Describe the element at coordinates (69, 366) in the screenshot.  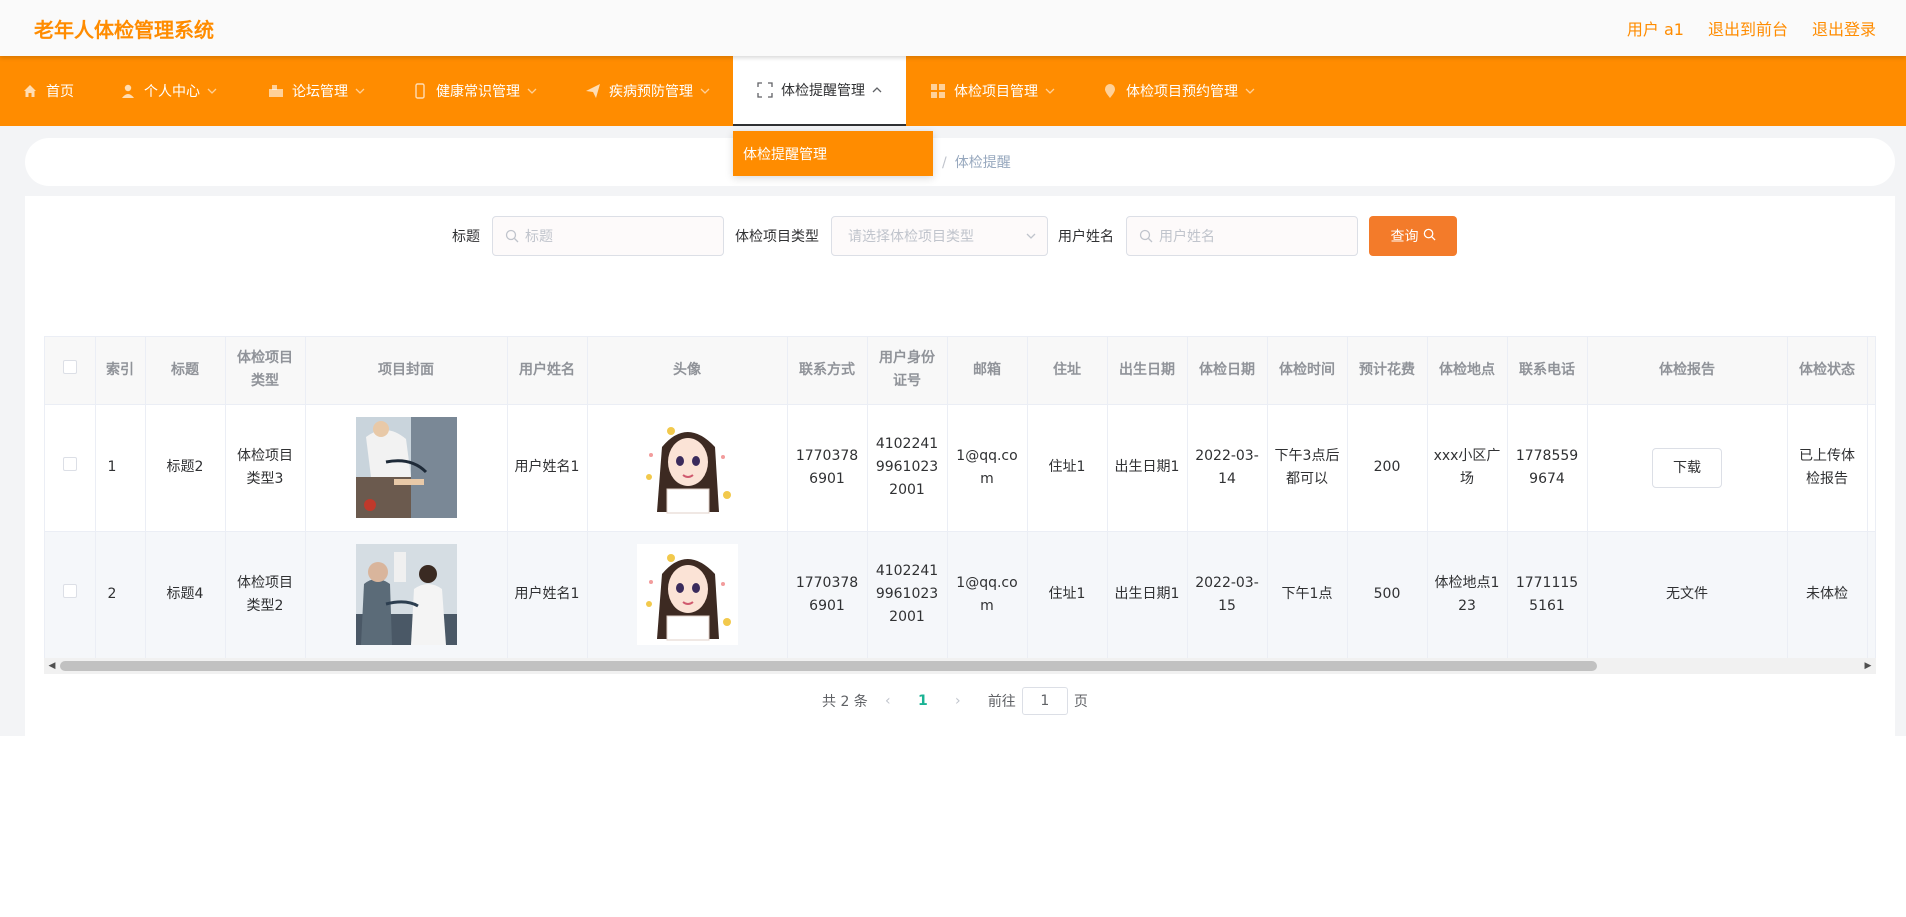
I see `select-all-checkbox` at that location.